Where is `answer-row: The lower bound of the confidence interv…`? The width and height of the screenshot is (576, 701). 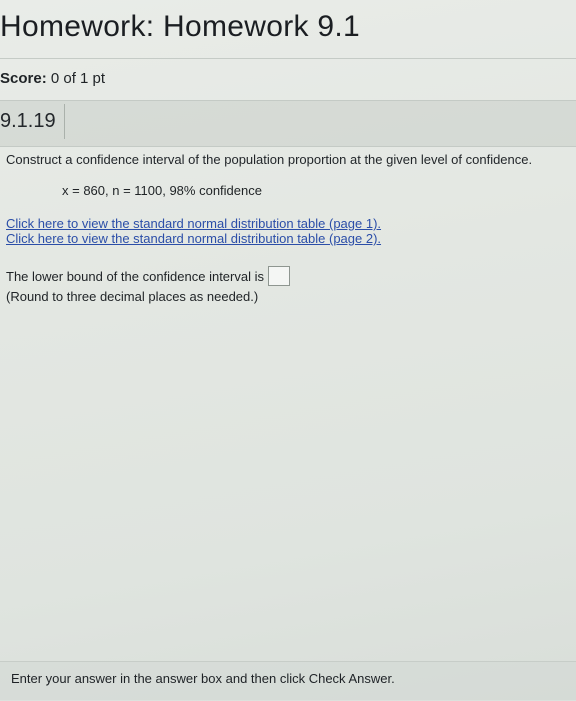 answer-row: The lower bound of the confidence interv… is located at coordinates (148, 276).